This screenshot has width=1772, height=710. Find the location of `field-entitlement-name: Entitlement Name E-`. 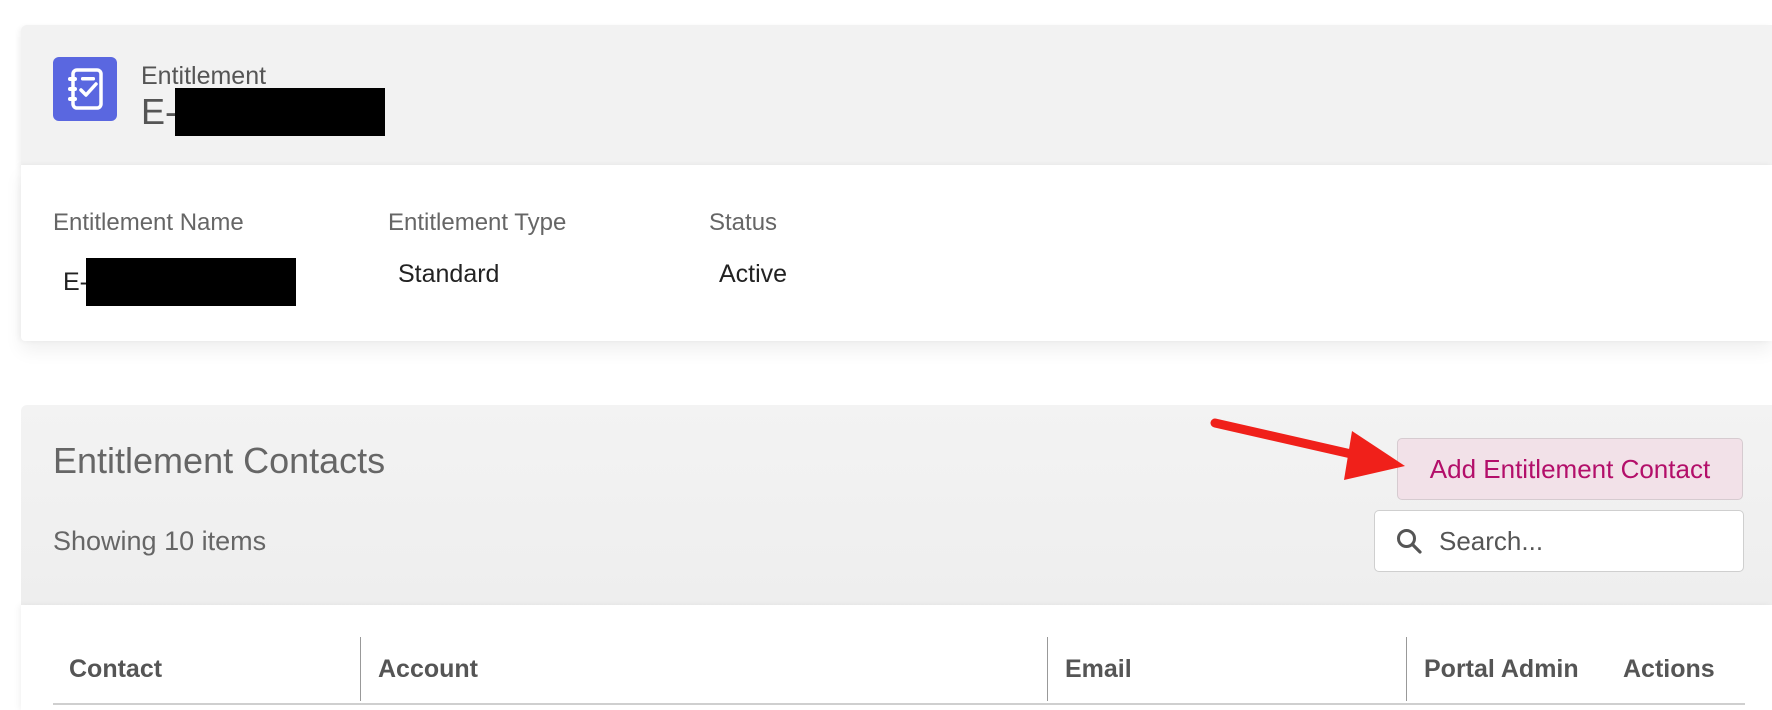

field-entitlement-name: Entitlement Name E- is located at coordinates (174, 257).